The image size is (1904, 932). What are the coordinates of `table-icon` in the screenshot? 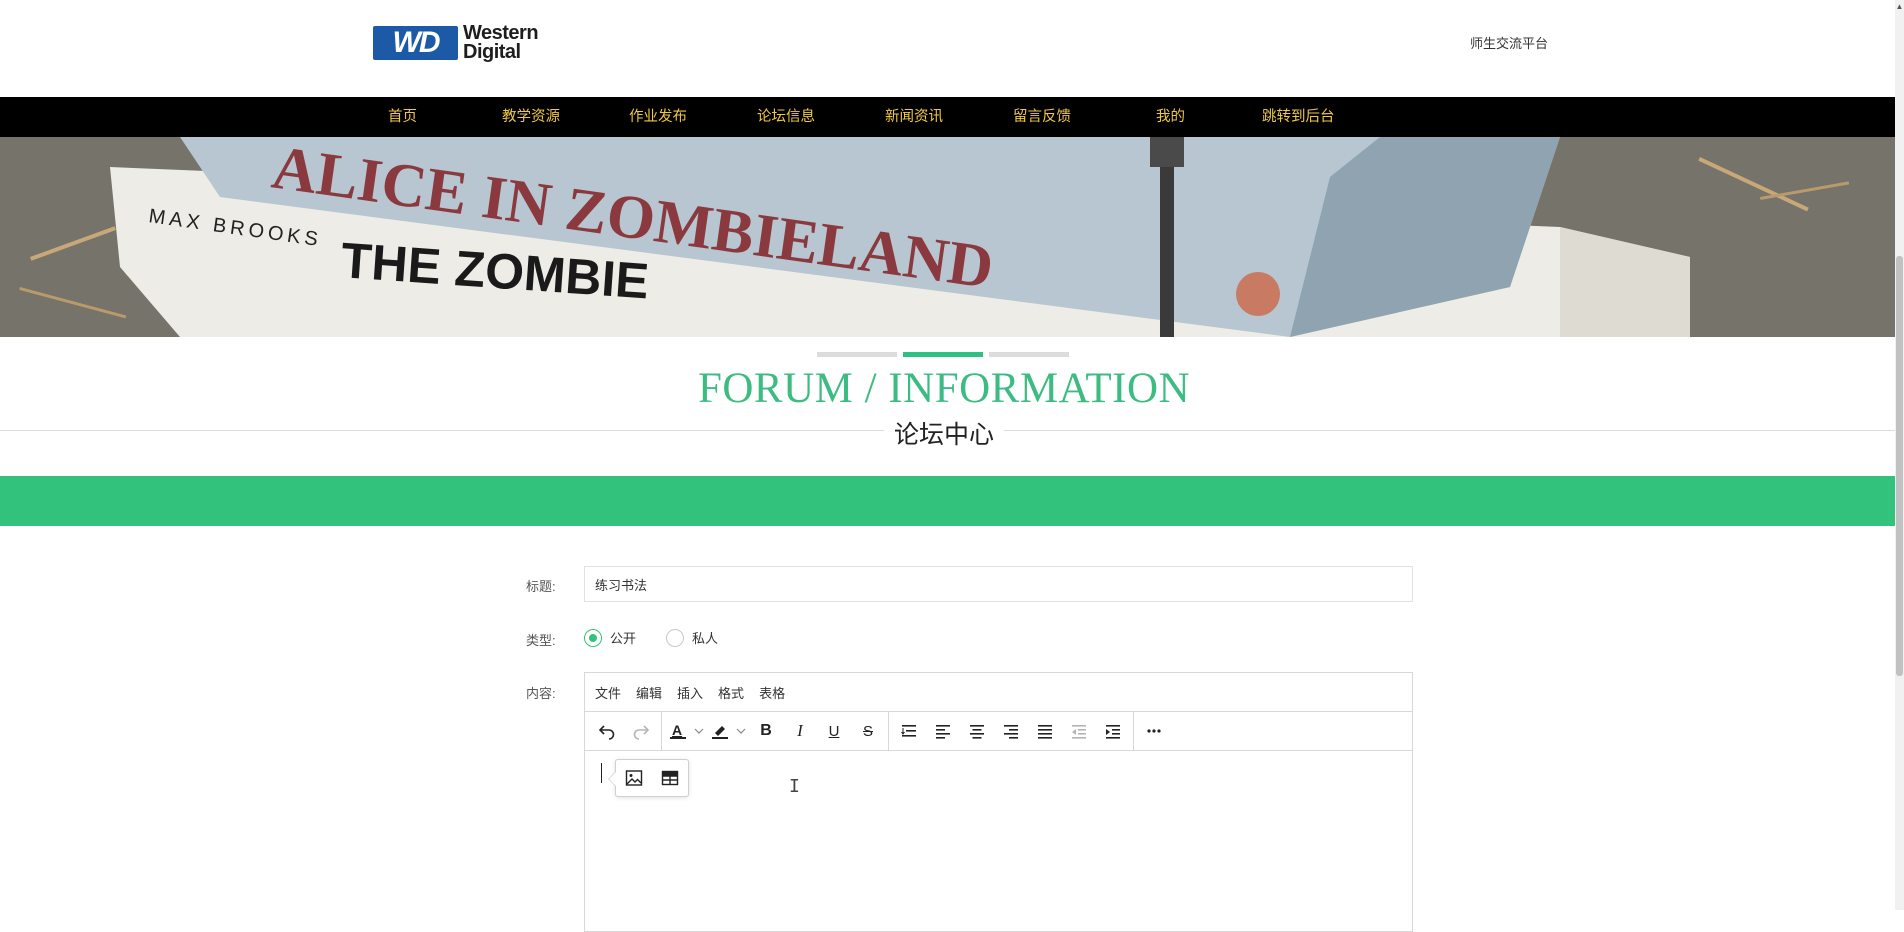 It's located at (670, 778).